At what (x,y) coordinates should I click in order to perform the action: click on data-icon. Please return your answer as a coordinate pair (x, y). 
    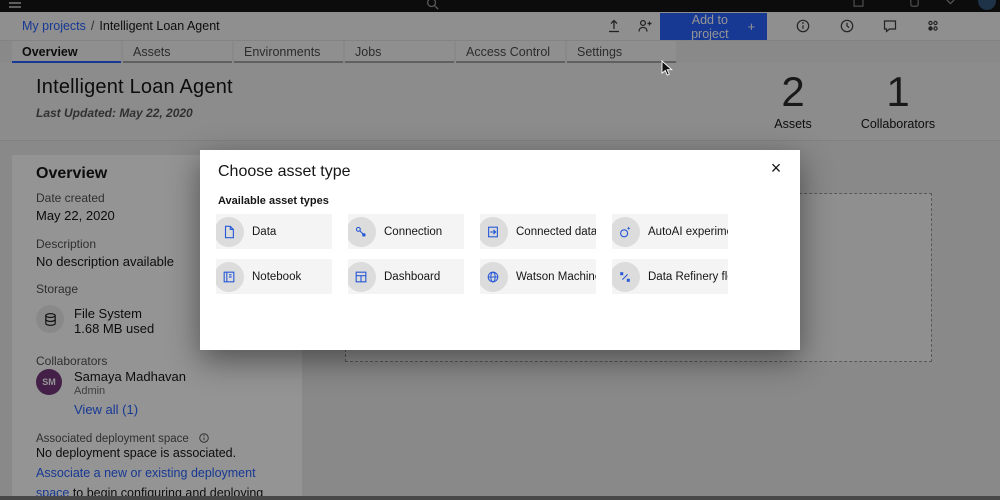
    Looking at the image, I should click on (229, 231).